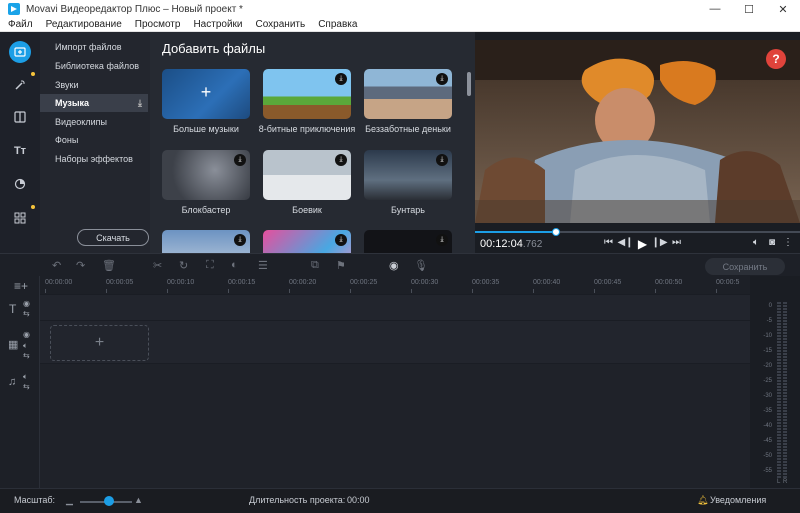 The height and width of the screenshot is (513, 800). Describe the element at coordinates (625, 244) in the screenshot. I see `step-back-icon: ◀❙` at that location.